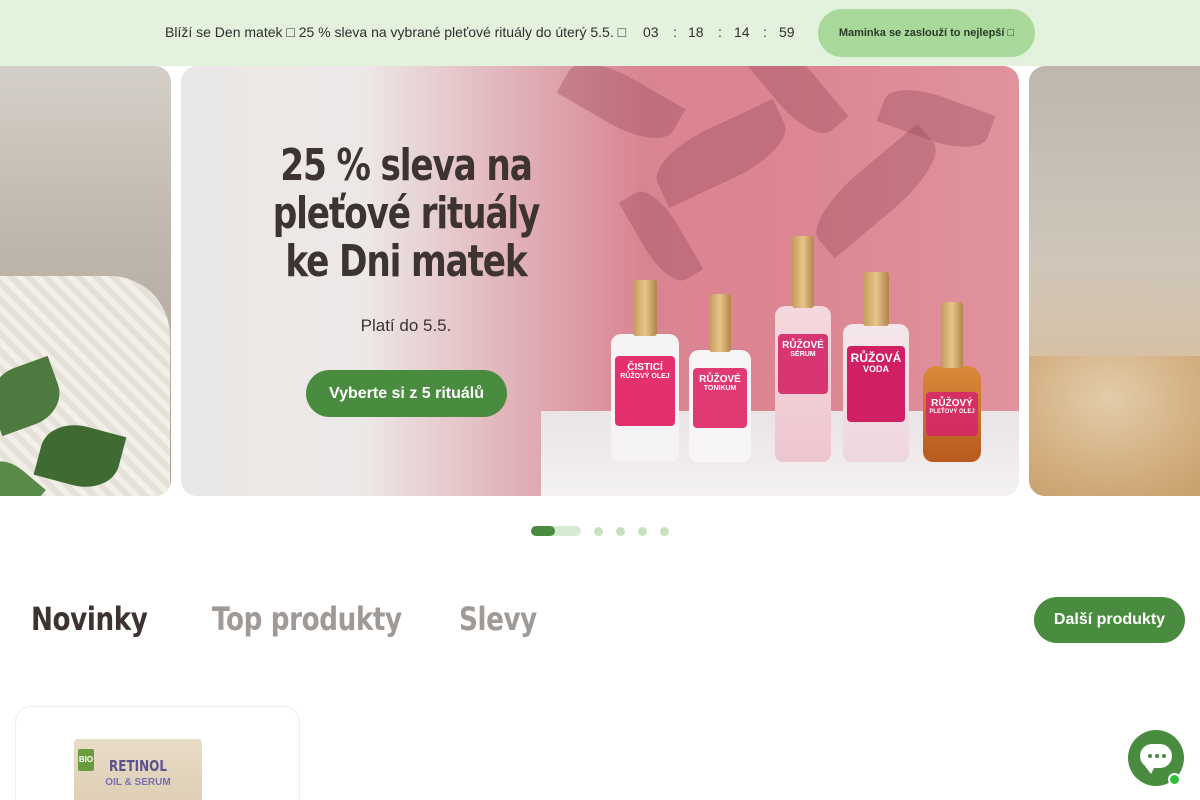 Image resolution: width=1200 pixels, height=800 pixels. I want to click on product-bottle: RŮŽOVÉ TONIKUM, so click(720, 378).